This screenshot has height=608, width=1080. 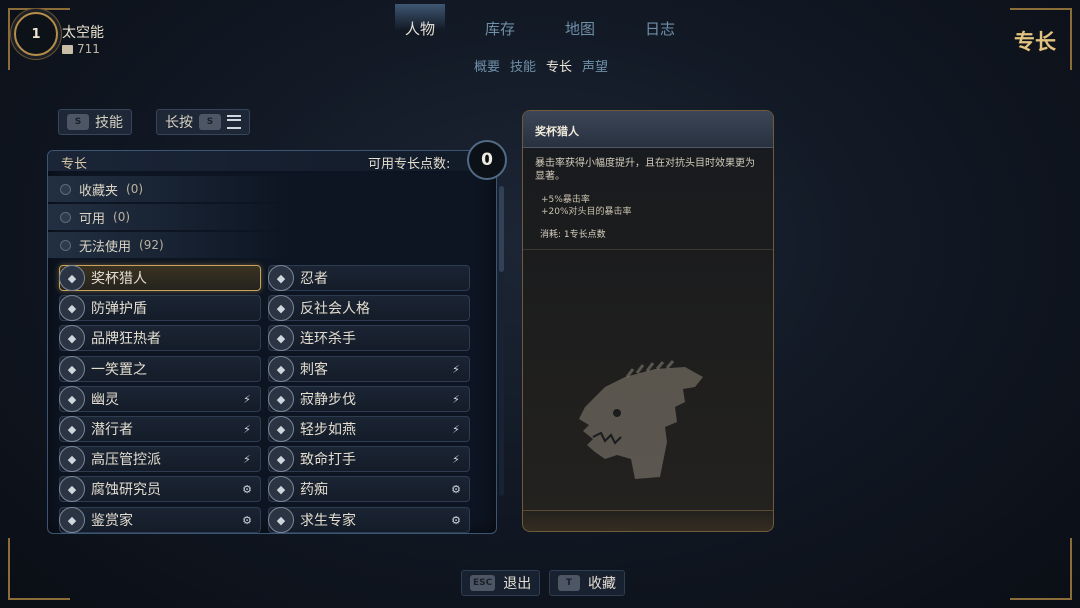 I want to click on perk-item: ◆ 高压管控派 ⚡, so click(x=160, y=459).